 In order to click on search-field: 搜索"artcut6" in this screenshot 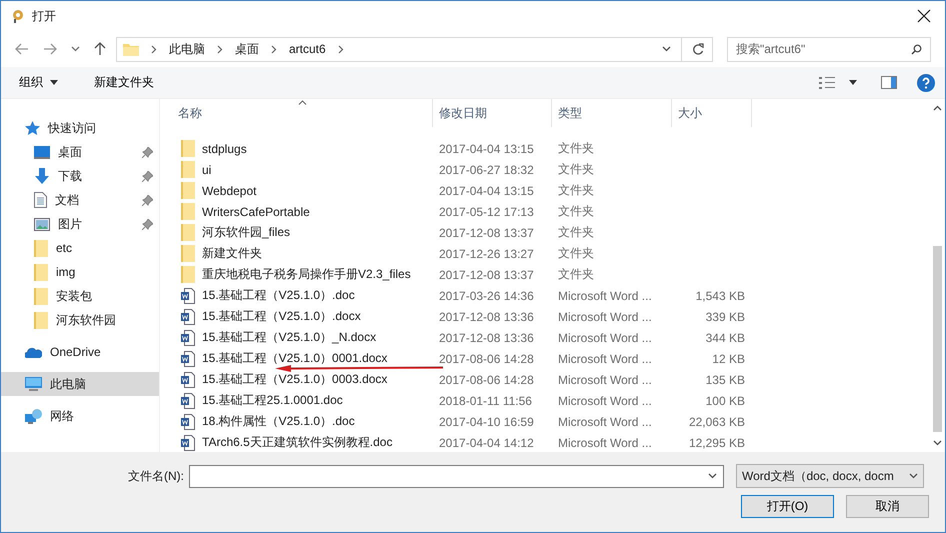, I will do `click(829, 49)`.